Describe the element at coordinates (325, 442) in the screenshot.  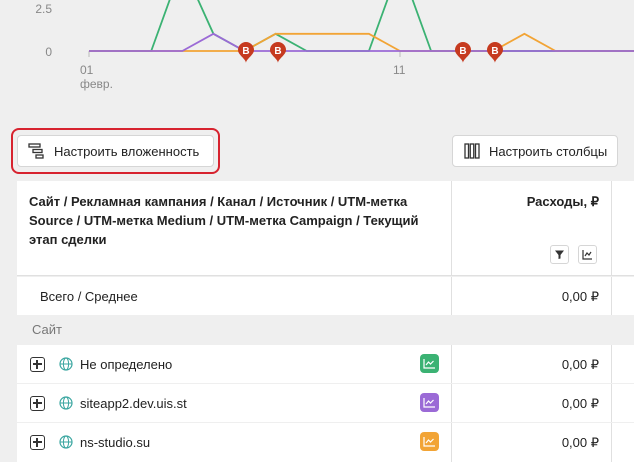
I see `table-row: ns-studio.su 0,00 ₽` at that location.